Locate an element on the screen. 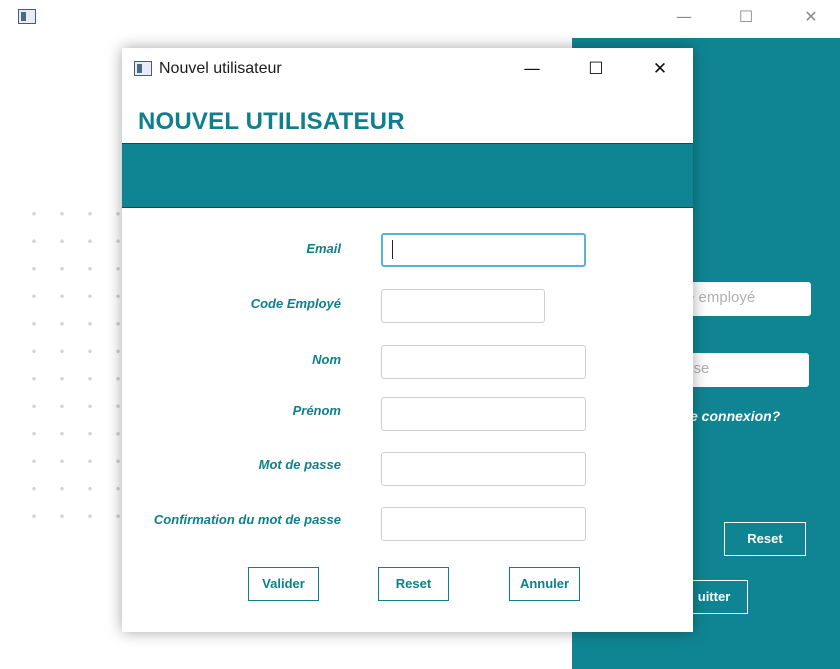 The height and width of the screenshot is (669, 840). text-caret is located at coordinates (392, 249).